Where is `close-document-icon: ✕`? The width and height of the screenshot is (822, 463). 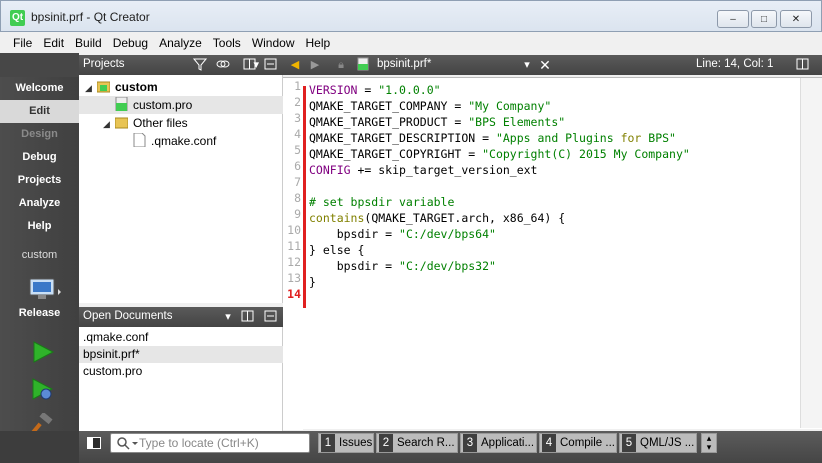 close-document-icon: ✕ is located at coordinates (545, 65).